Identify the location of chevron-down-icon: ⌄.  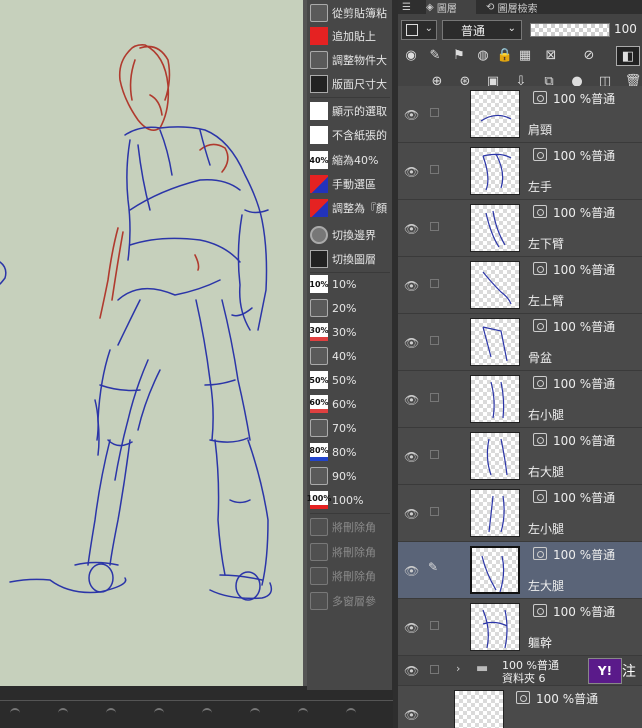
(511, 28).